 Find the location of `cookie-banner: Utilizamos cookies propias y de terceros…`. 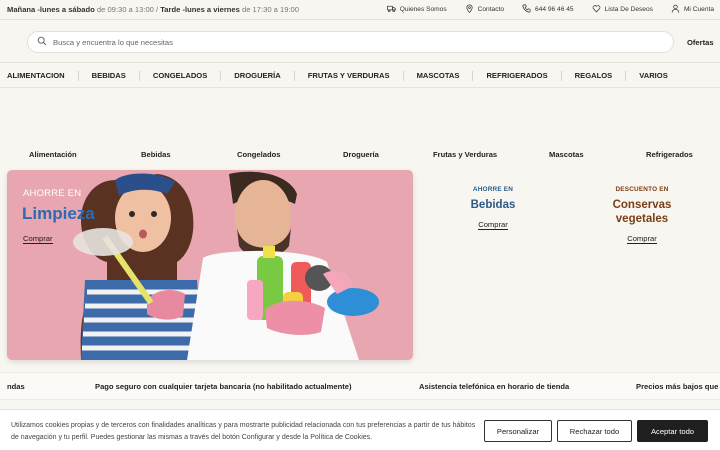

cookie-banner: Utilizamos cookies propias y de terceros… is located at coordinates (360, 429).